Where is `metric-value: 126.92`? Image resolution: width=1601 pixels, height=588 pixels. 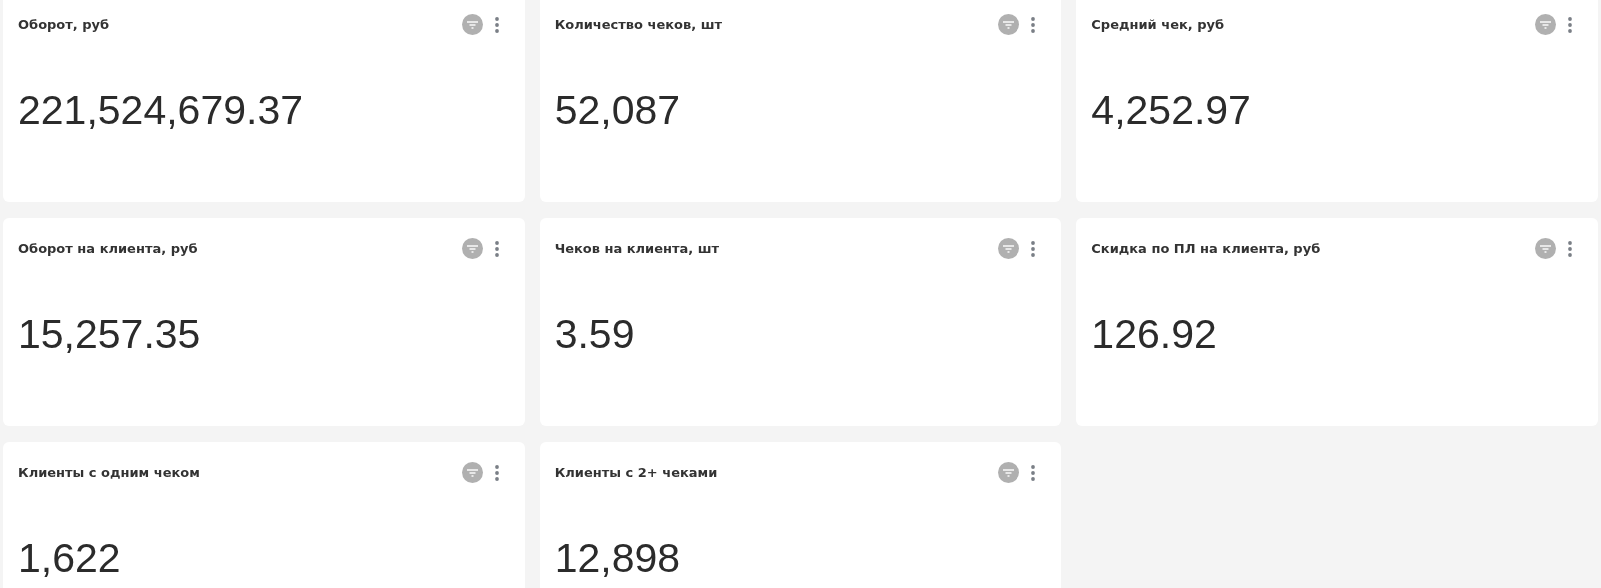
metric-value: 126.92 is located at coordinates (1154, 334).